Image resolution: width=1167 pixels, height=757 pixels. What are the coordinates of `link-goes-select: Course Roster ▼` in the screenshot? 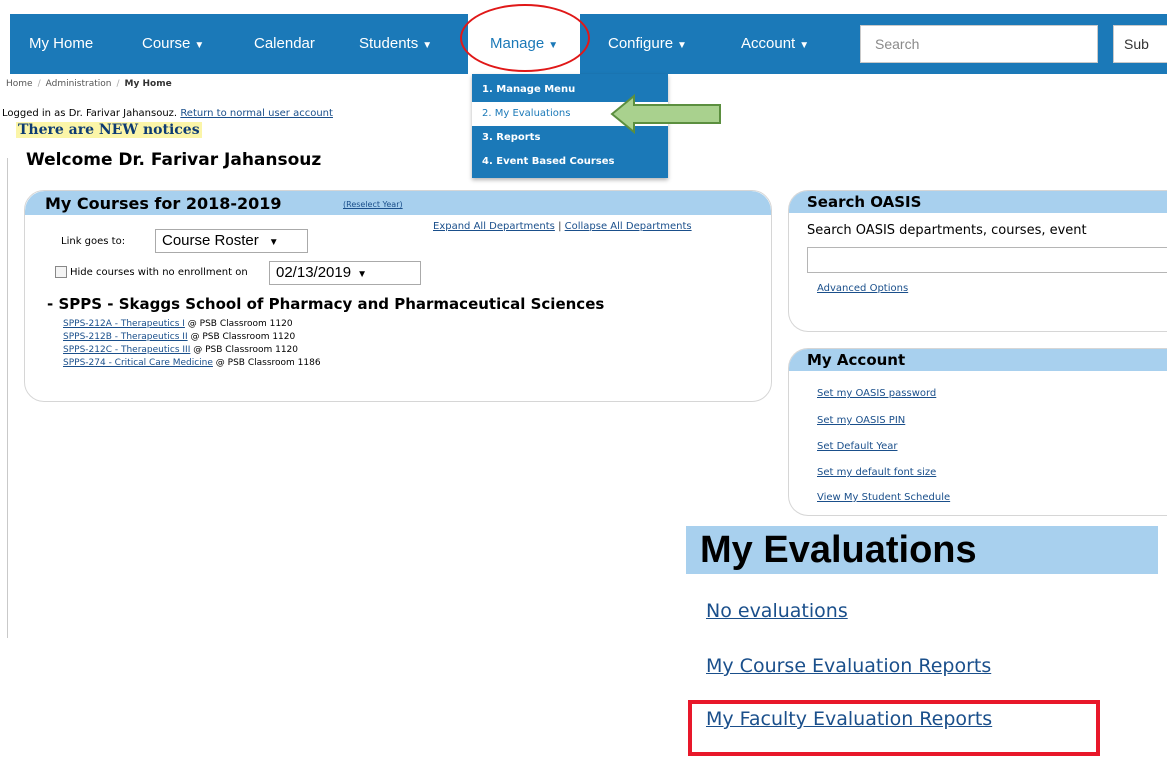 It's located at (231, 241).